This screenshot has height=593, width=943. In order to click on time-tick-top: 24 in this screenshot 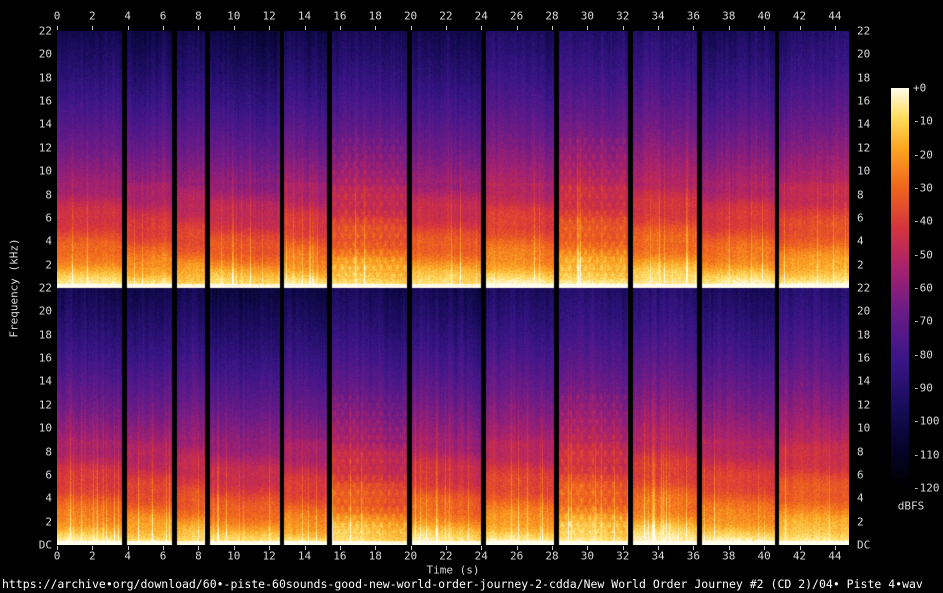, I will do `click(481, 16)`.